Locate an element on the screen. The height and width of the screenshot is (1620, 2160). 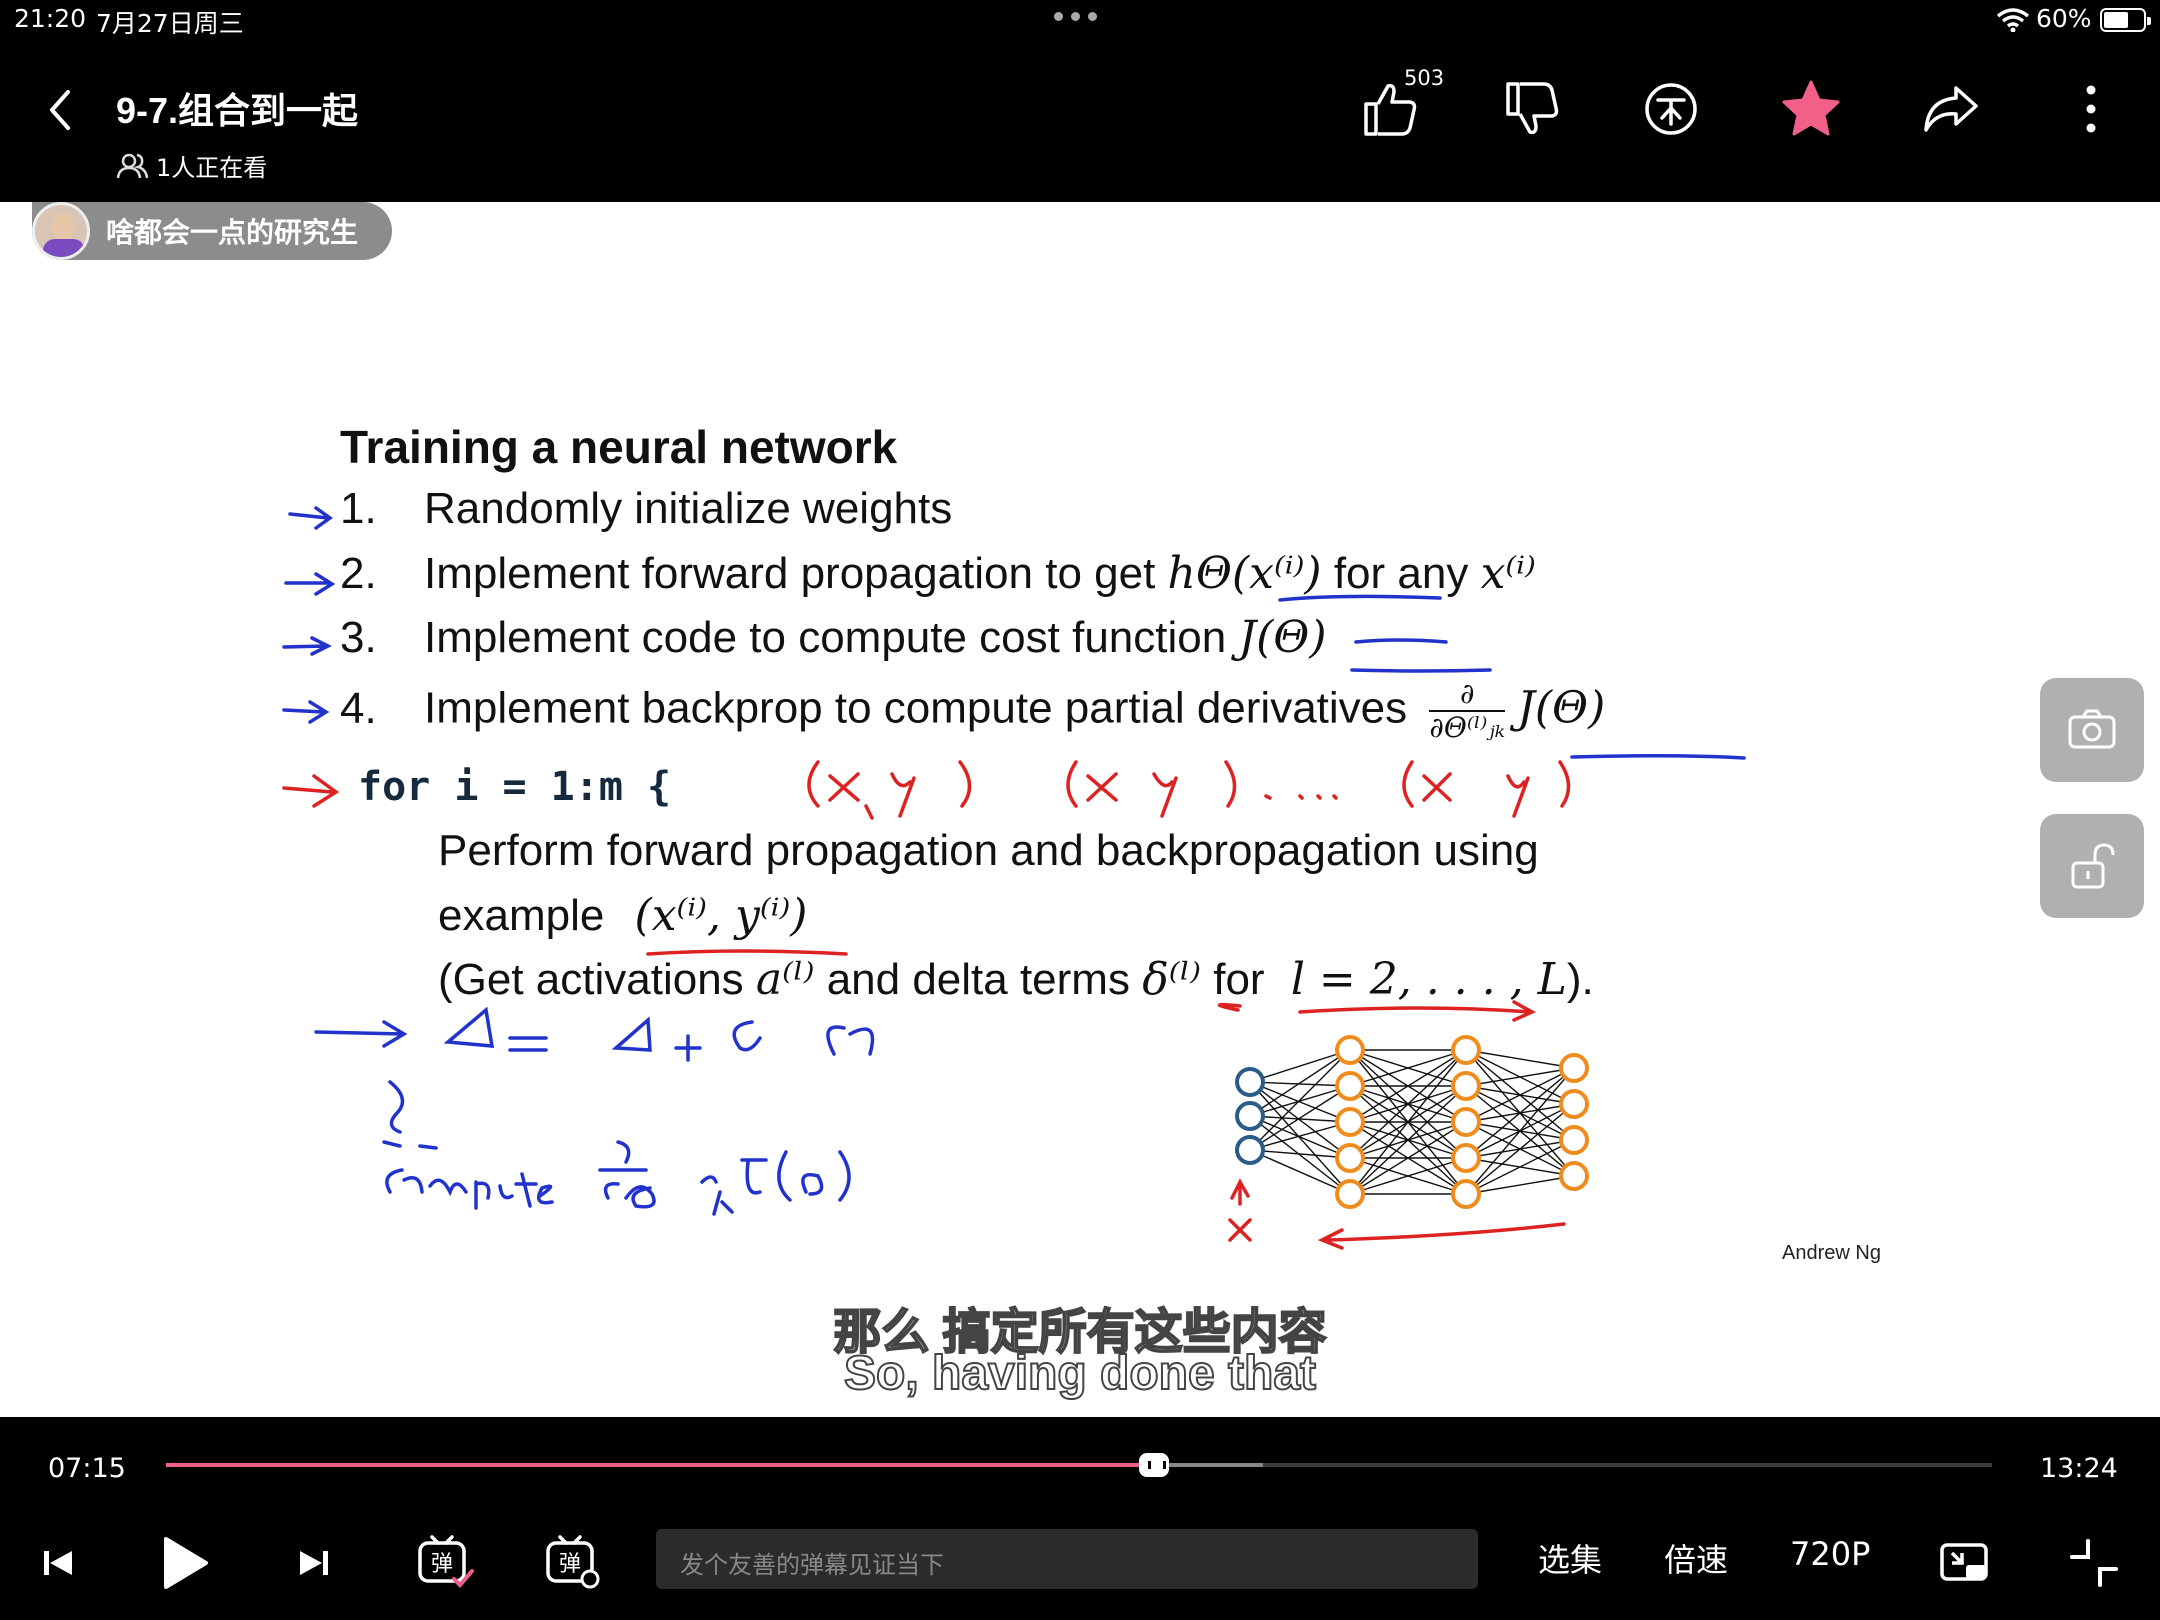
viewer-count: 1人正在看 is located at coordinates (191, 165).